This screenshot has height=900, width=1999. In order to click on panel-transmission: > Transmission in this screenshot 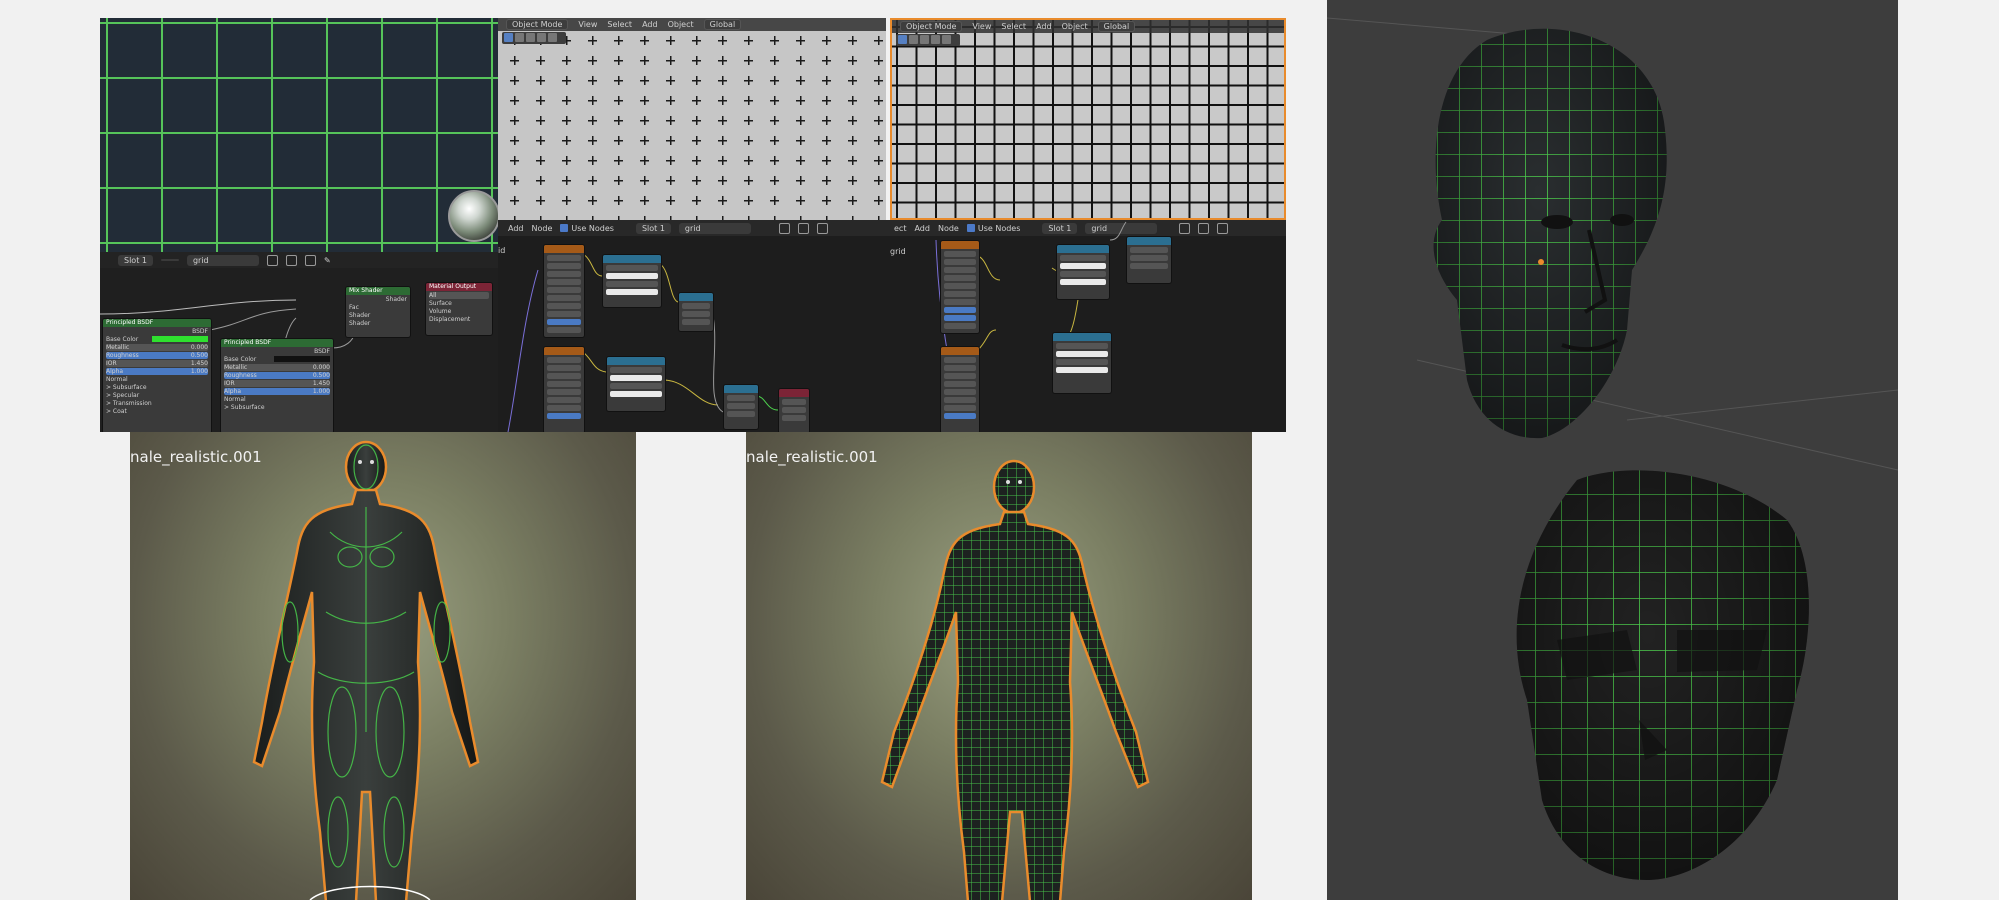, I will do `click(157, 403)`.